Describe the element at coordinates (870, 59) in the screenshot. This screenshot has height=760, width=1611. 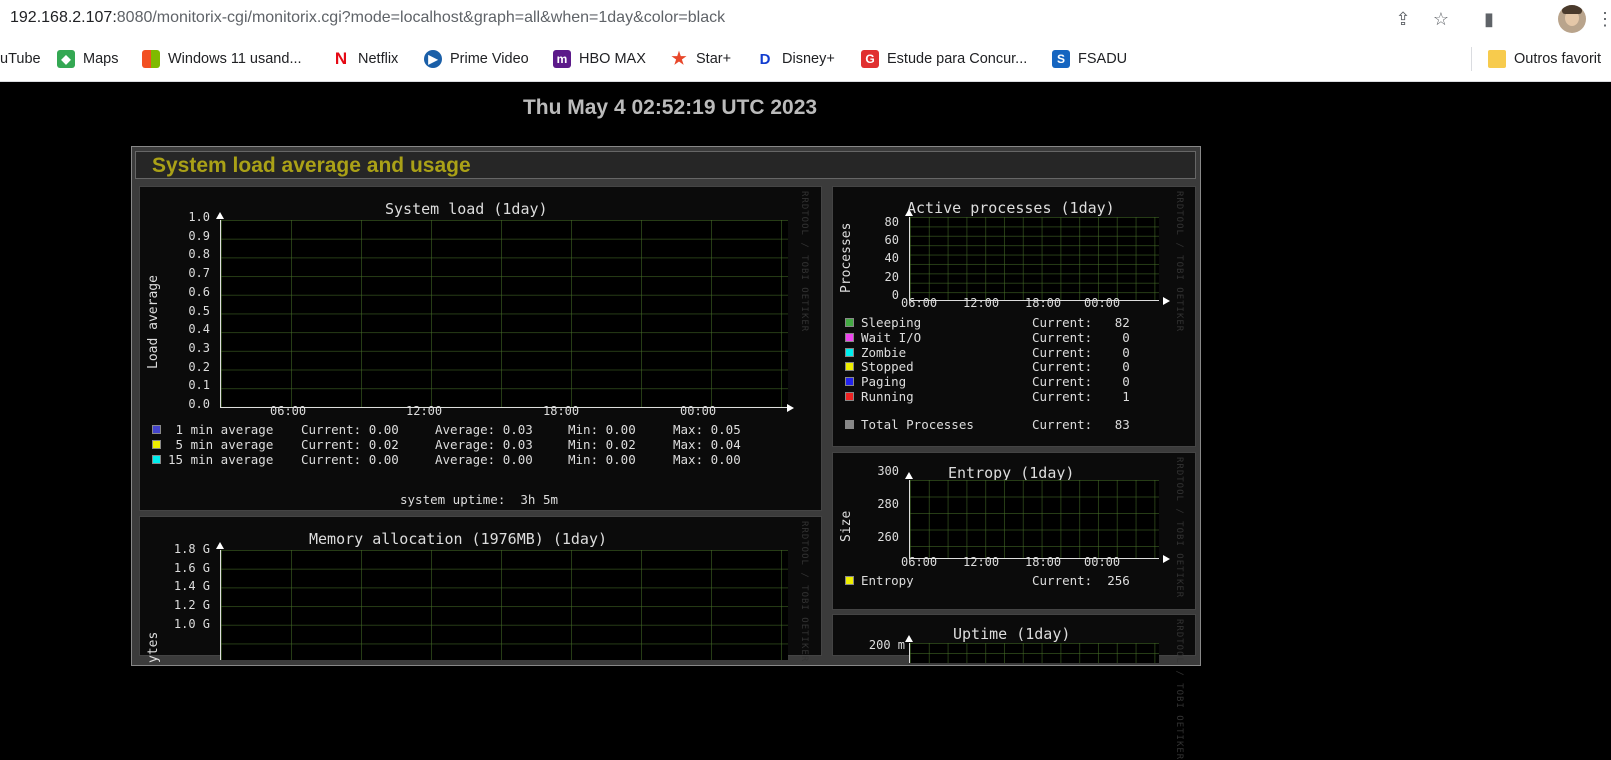
I see `estude-icon: G` at that location.